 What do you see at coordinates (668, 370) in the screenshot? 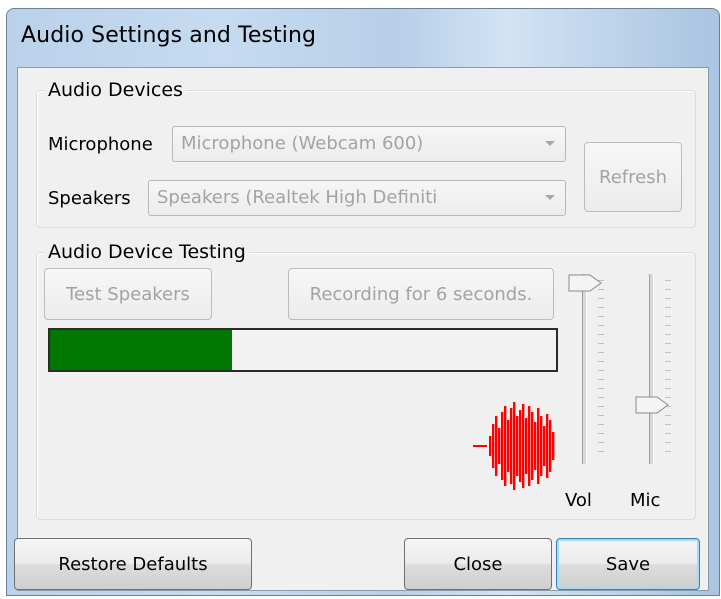
I see `mic-slider-ticks` at bounding box center [668, 370].